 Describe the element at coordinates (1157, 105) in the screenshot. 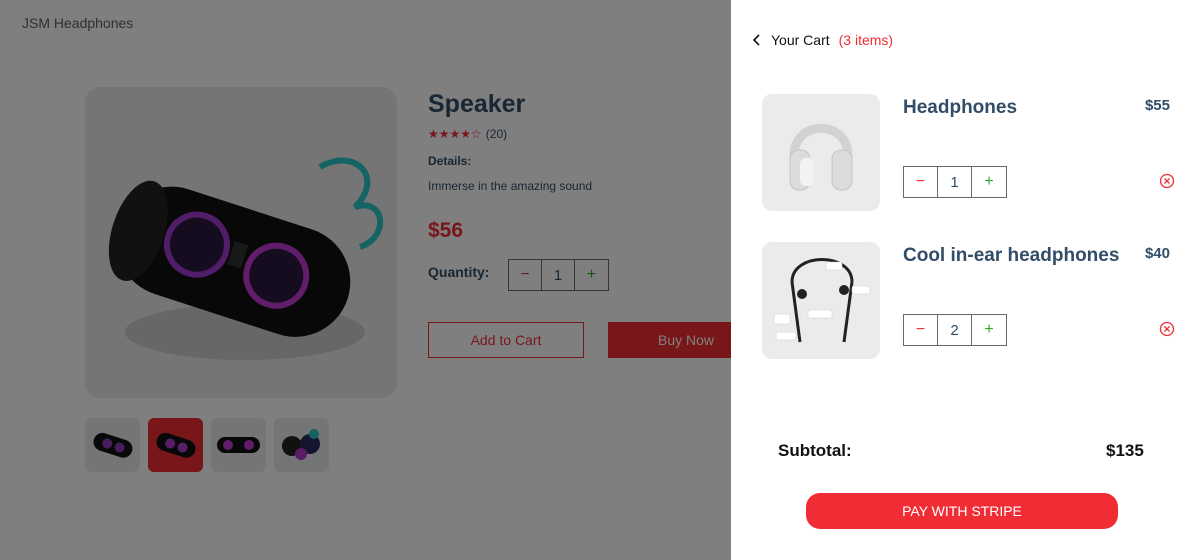

I see `cart-item-price: $55` at that location.